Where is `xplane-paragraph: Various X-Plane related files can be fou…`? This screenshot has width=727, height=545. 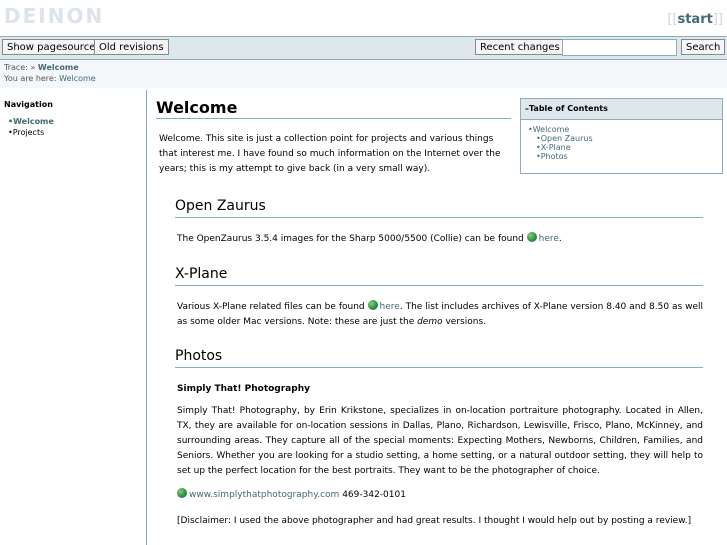
xplane-paragraph: Various X-Plane related files can be fou… is located at coordinates (440, 315).